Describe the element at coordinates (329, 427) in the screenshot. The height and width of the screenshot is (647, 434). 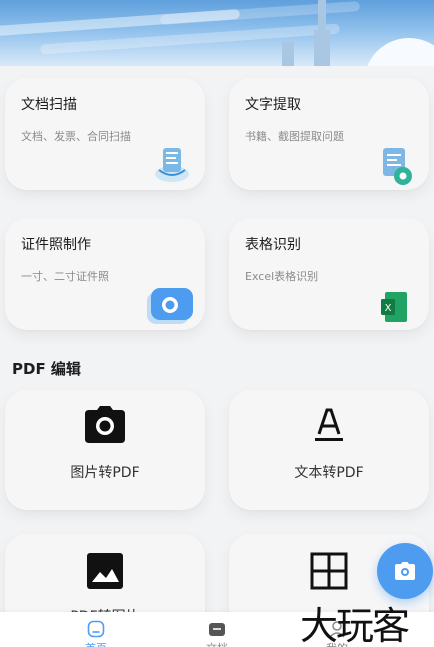
I see `text-icon` at that location.